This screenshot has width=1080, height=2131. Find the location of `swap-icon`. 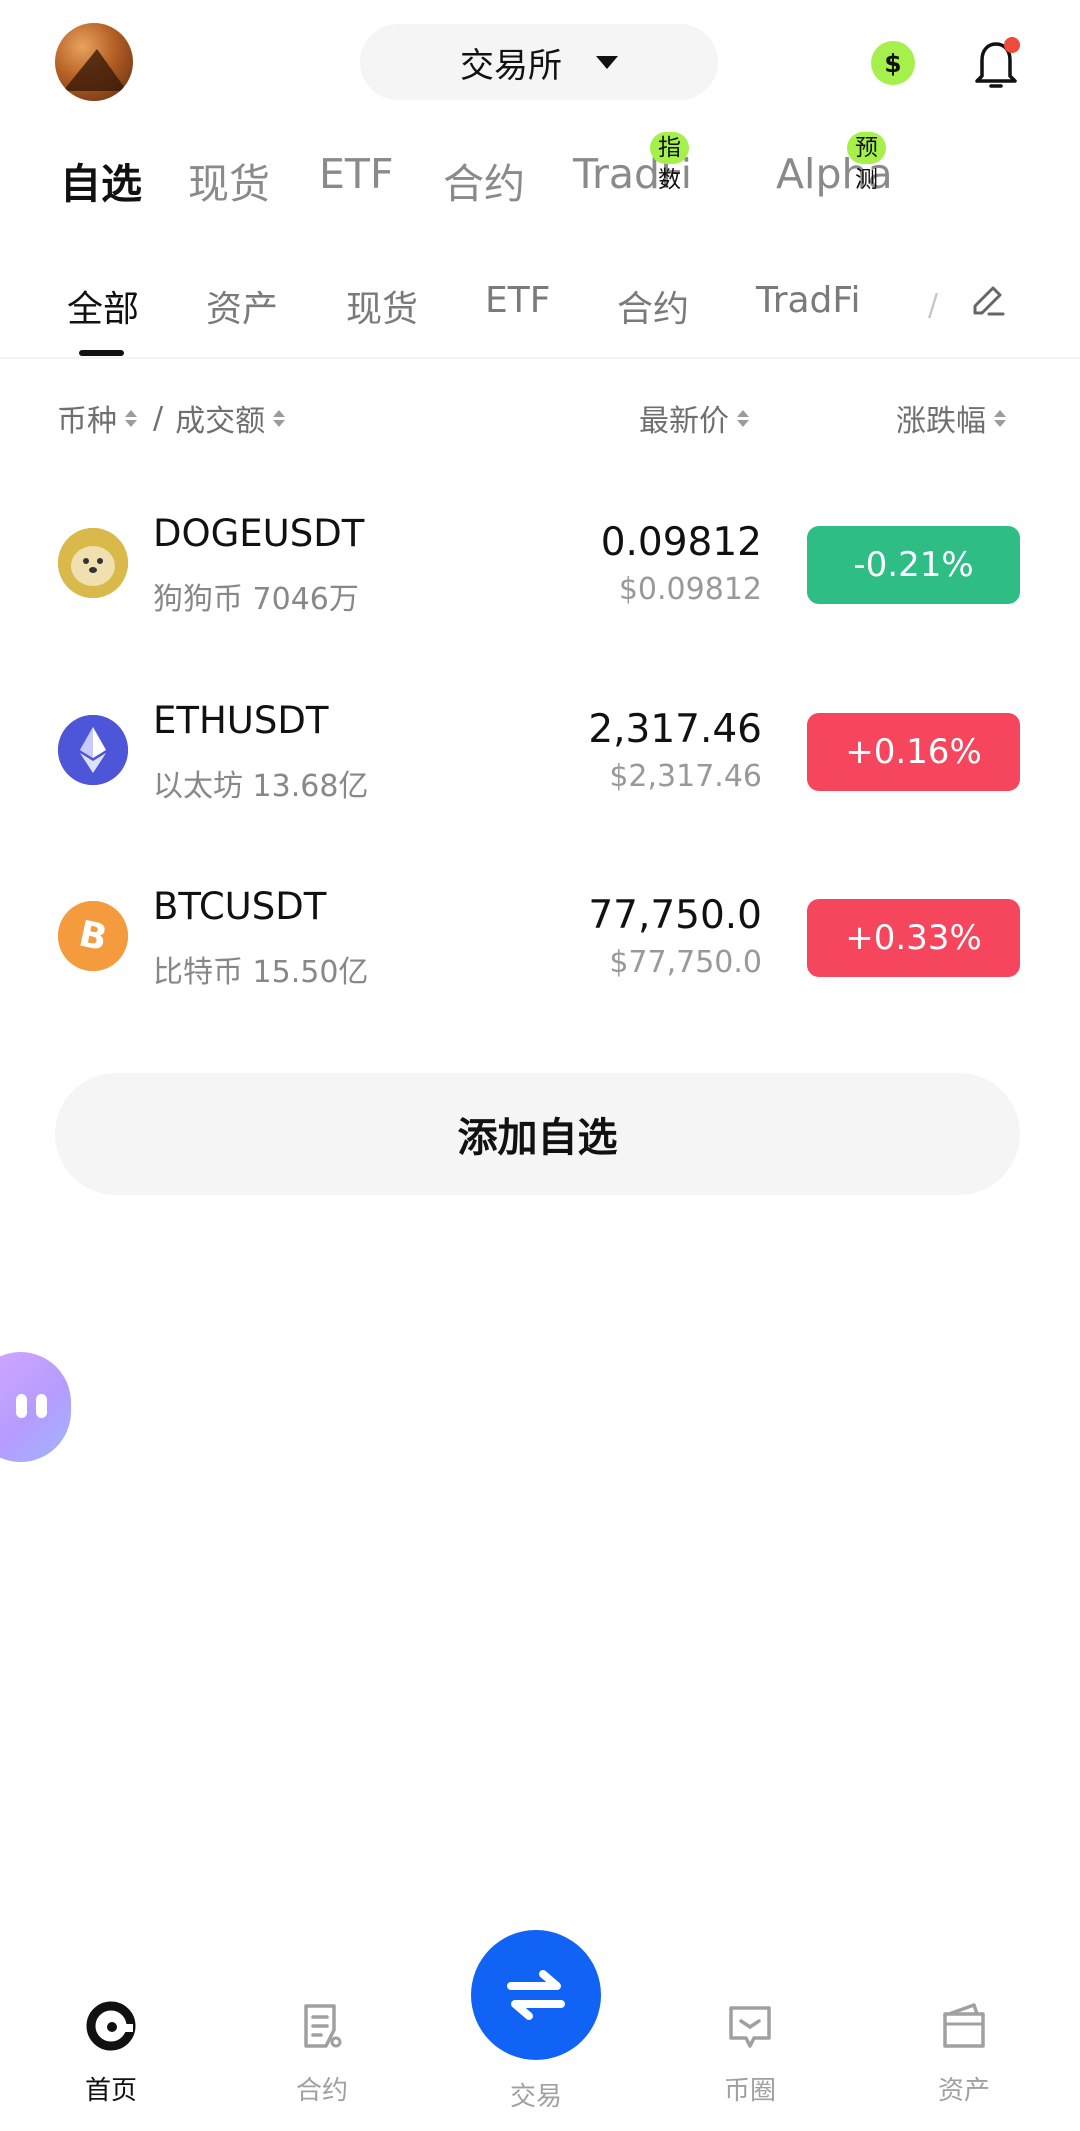

swap-icon is located at coordinates (536, 1995).